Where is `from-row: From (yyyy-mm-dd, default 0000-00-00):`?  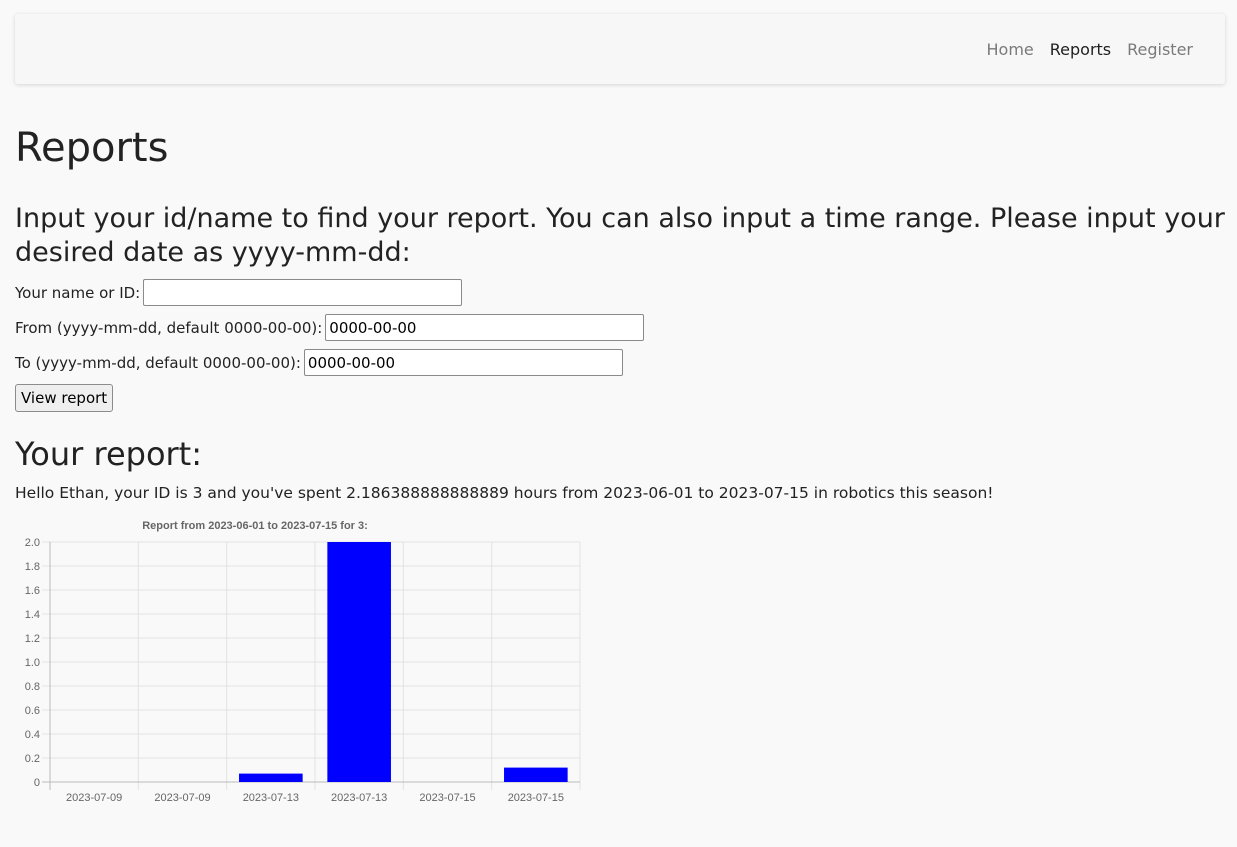
from-row: From (yyyy-mm-dd, default 0000-00-00): is located at coordinates (620, 327).